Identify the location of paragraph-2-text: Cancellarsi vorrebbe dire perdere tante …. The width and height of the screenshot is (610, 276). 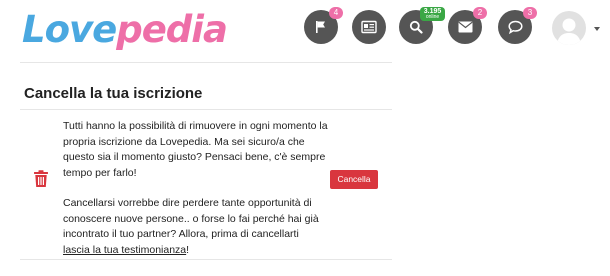
(191, 218).